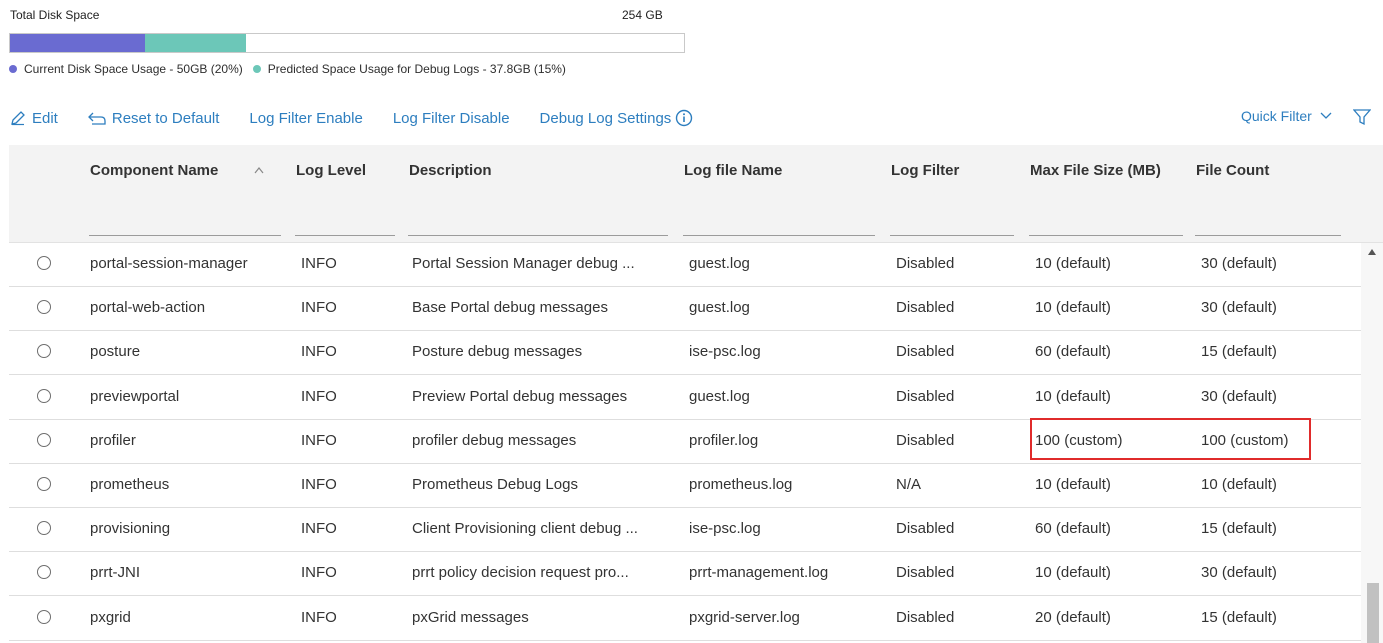  I want to click on filter-input-max-file-size, so click(1106, 235).